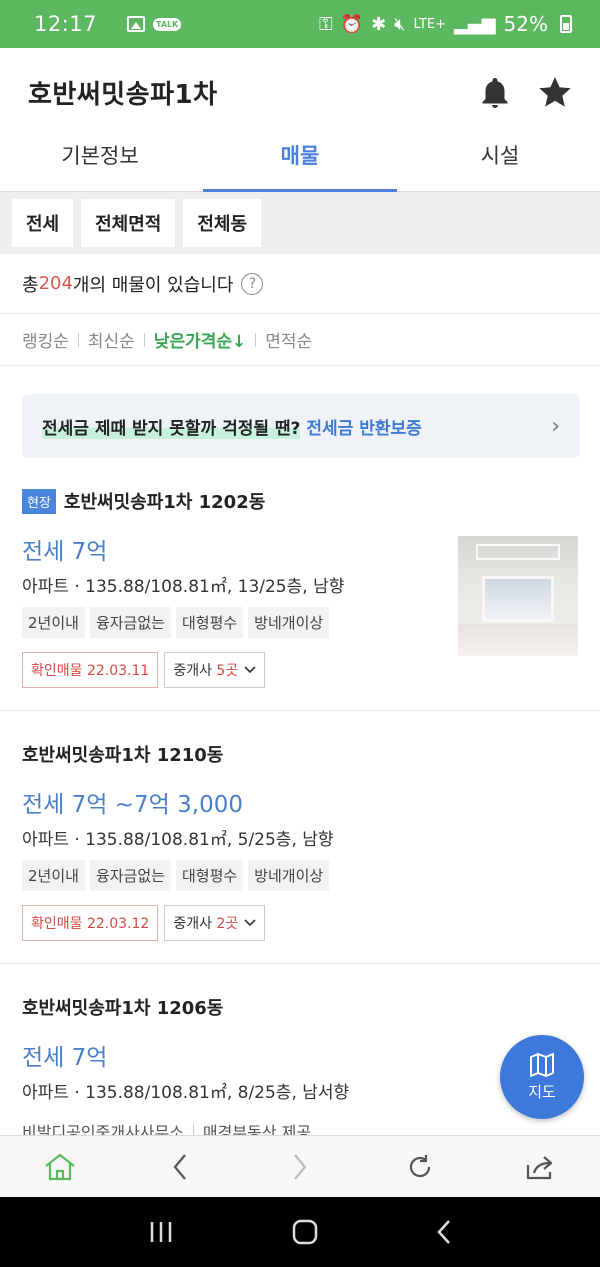 The image size is (600, 1267). I want to click on listing-price: 전세 7억, so click(65, 1058).